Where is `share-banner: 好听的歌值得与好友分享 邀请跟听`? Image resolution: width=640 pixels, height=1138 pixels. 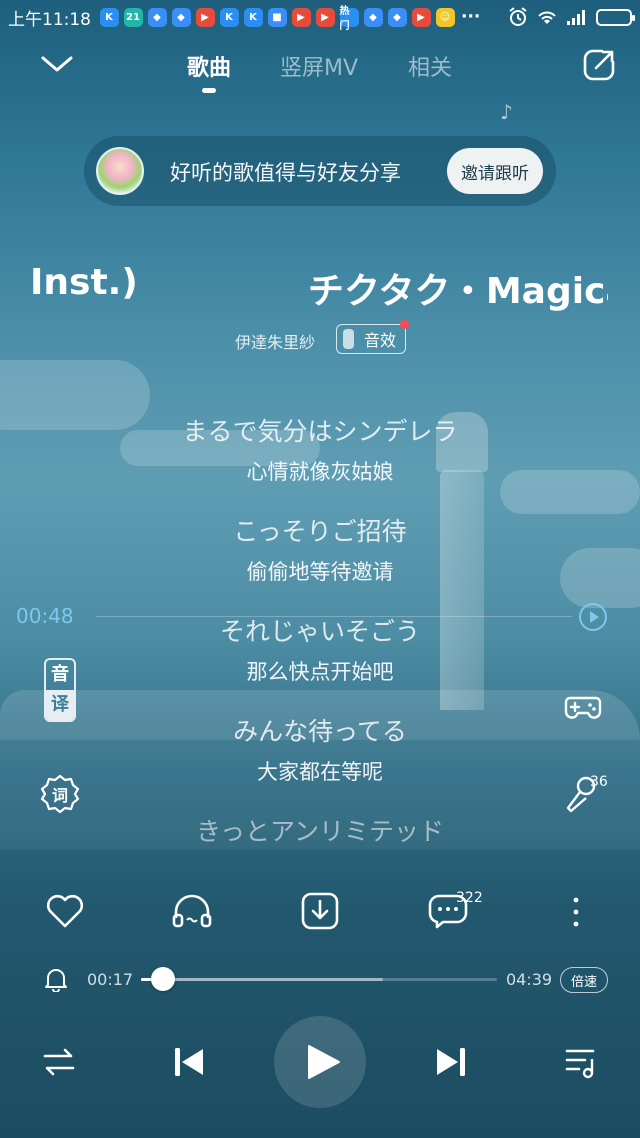
share-banner: 好听的歌值得与好友分享 邀请跟听 is located at coordinates (320, 171).